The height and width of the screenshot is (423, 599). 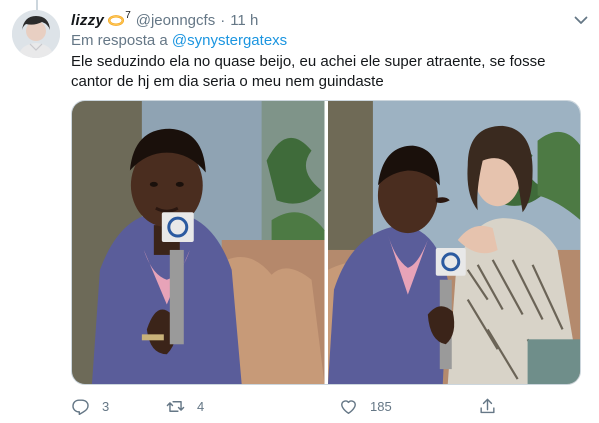 I want to click on name-superscript: 7, so click(x=128, y=15).